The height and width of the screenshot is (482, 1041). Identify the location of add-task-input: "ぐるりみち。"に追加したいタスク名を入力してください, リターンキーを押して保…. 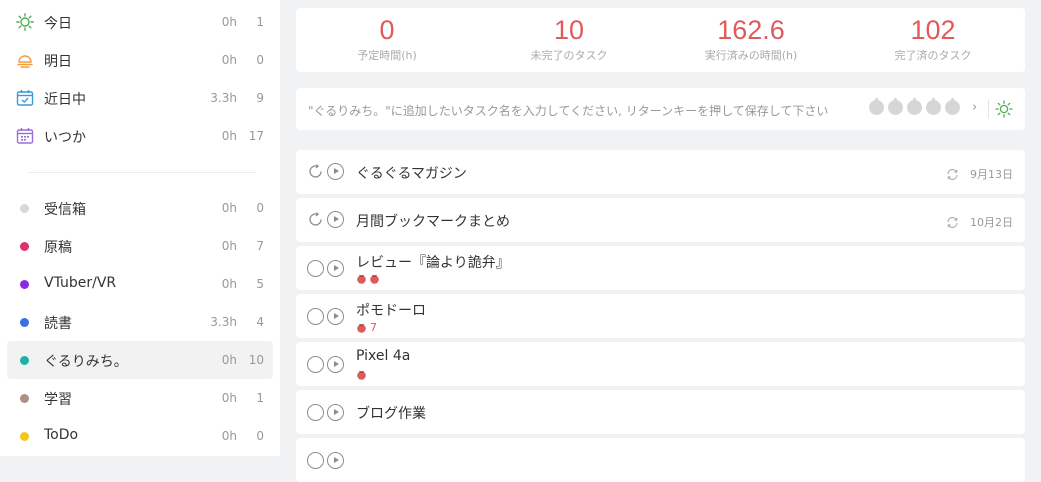
(568, 110).